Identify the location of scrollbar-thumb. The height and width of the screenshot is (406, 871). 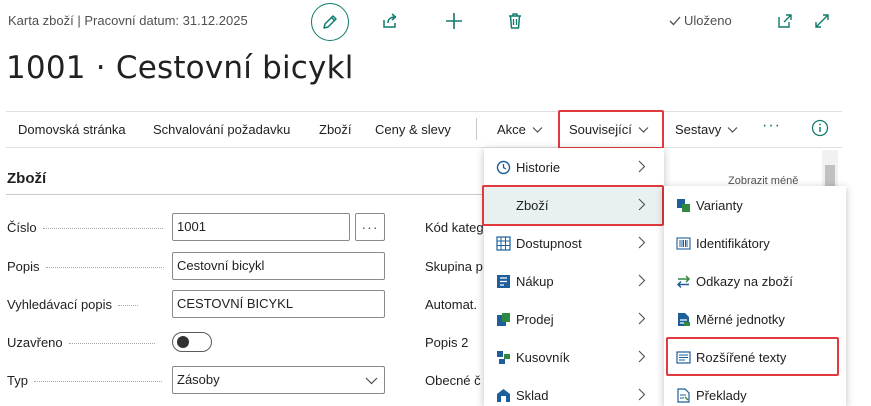
(830, 176).